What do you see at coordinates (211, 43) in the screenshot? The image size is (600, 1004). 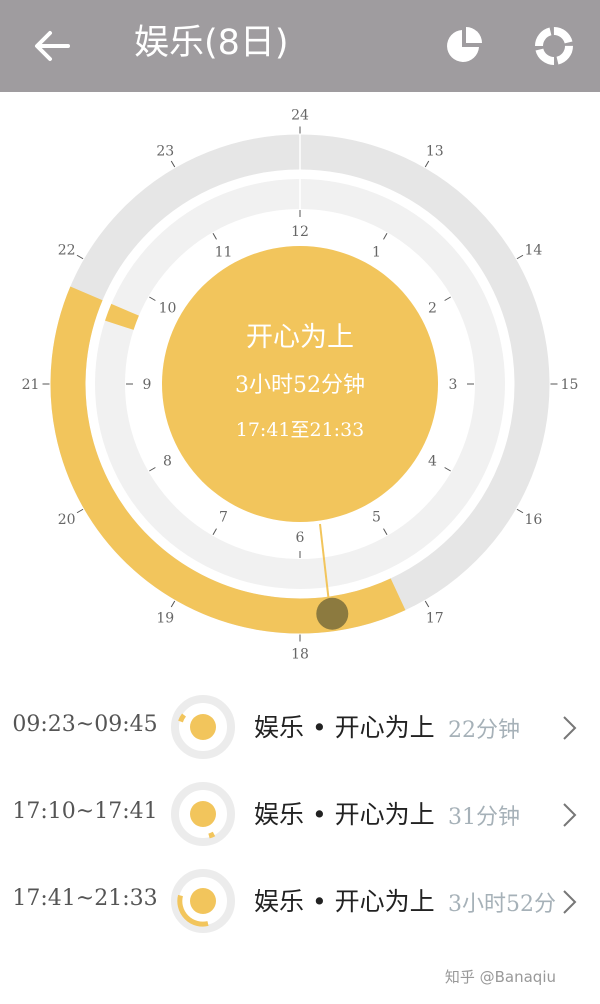 I see `page-title: 娱乐(8日)` at bounding box center [211, 43].